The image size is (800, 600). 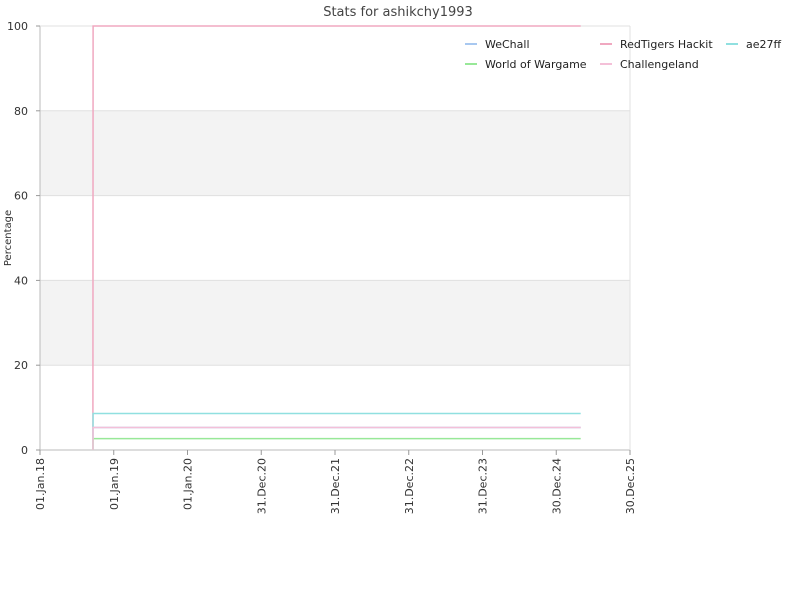 I want to click on x-tick-label: 31.Dec.22, so click(x=409, y=486).